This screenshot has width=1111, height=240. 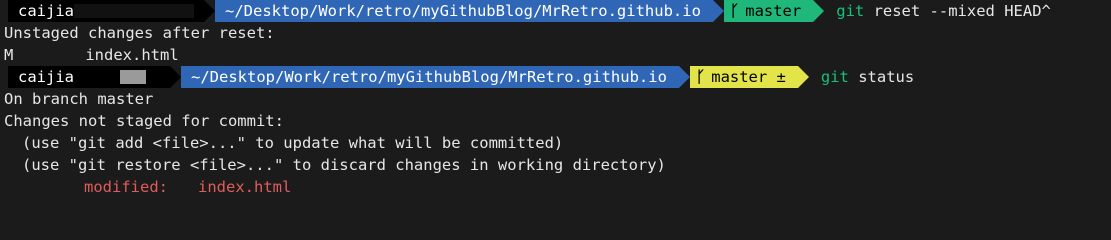 What do you see at coordinates (245, 187) in the screenshot?
I see `modified-file: index.html` at bounding box center [245, 187].